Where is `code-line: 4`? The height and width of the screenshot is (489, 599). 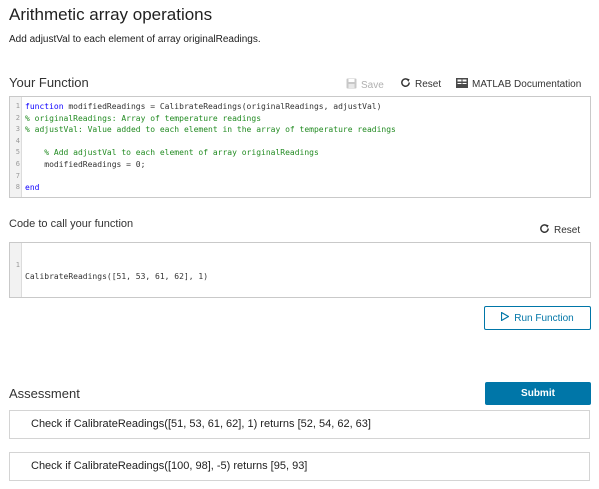 code-line: 4 is located at coordinates (300, 141).